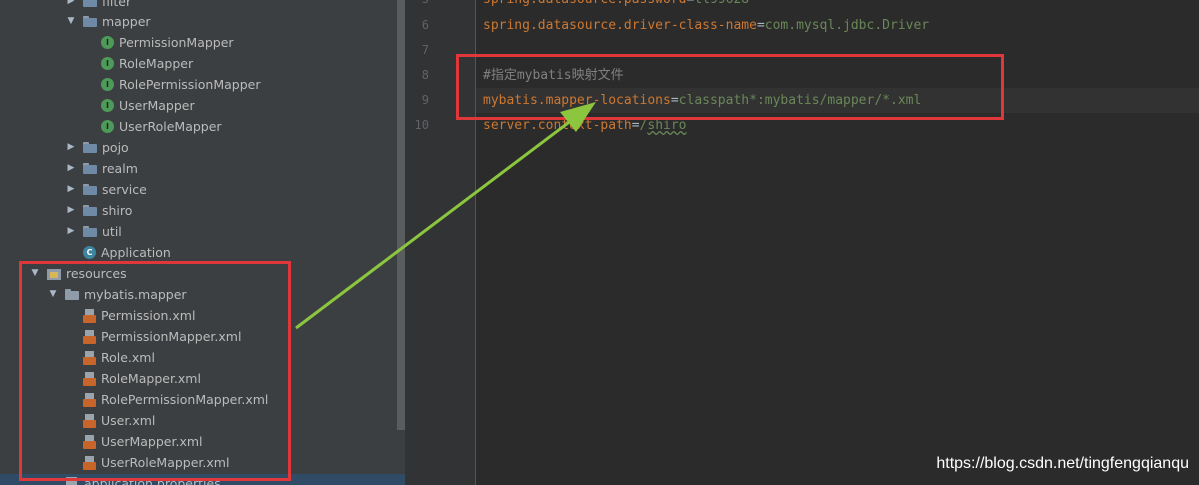  I want to click on arrow-shaft, so click(434, 224).